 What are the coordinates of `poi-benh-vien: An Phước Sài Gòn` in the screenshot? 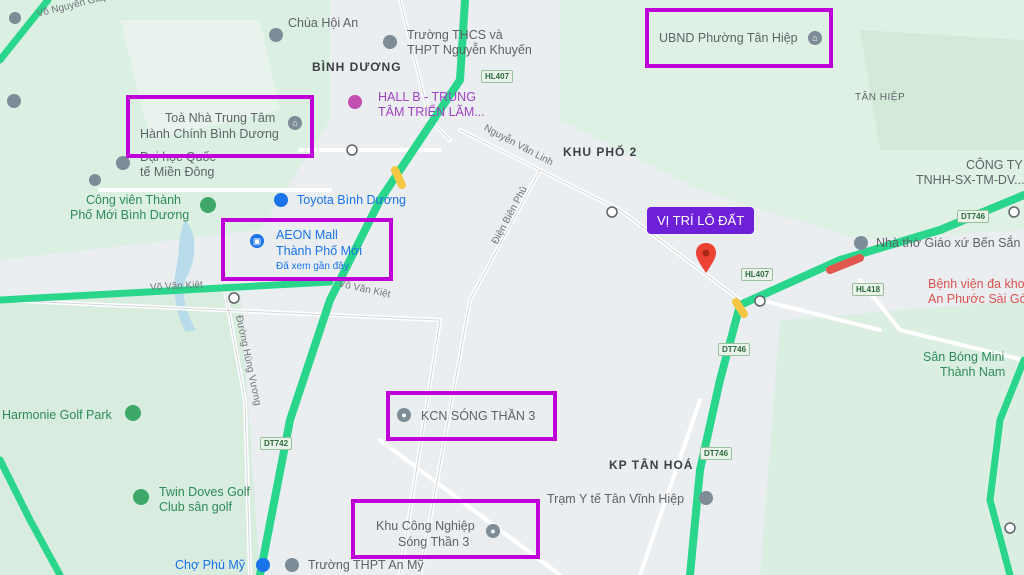 It's located at (976, 299).